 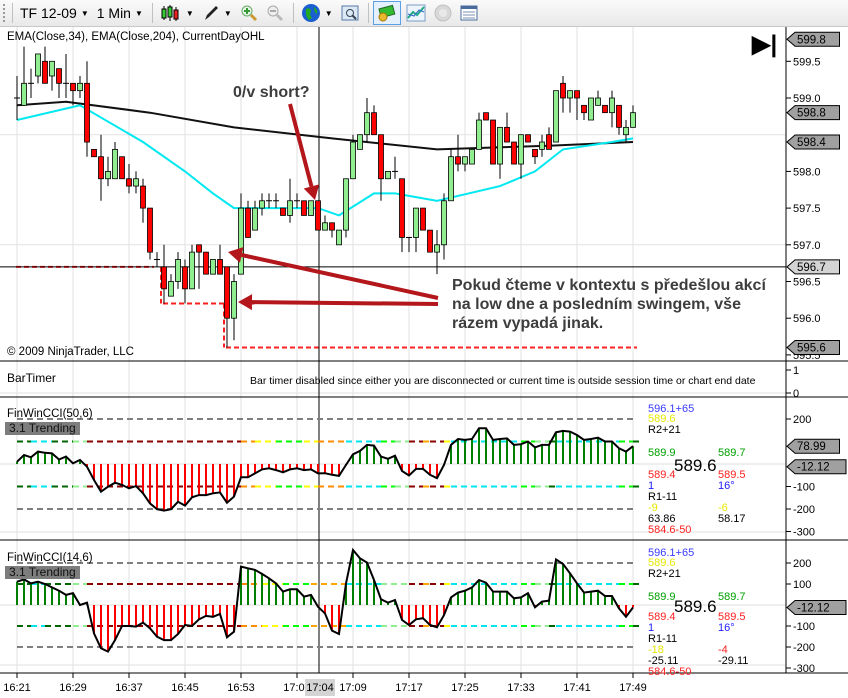 What do you see at coordinates (670, 530) in the screenshot?
I see `info-r5: 584.6-50` at bounding box center [670, 530].